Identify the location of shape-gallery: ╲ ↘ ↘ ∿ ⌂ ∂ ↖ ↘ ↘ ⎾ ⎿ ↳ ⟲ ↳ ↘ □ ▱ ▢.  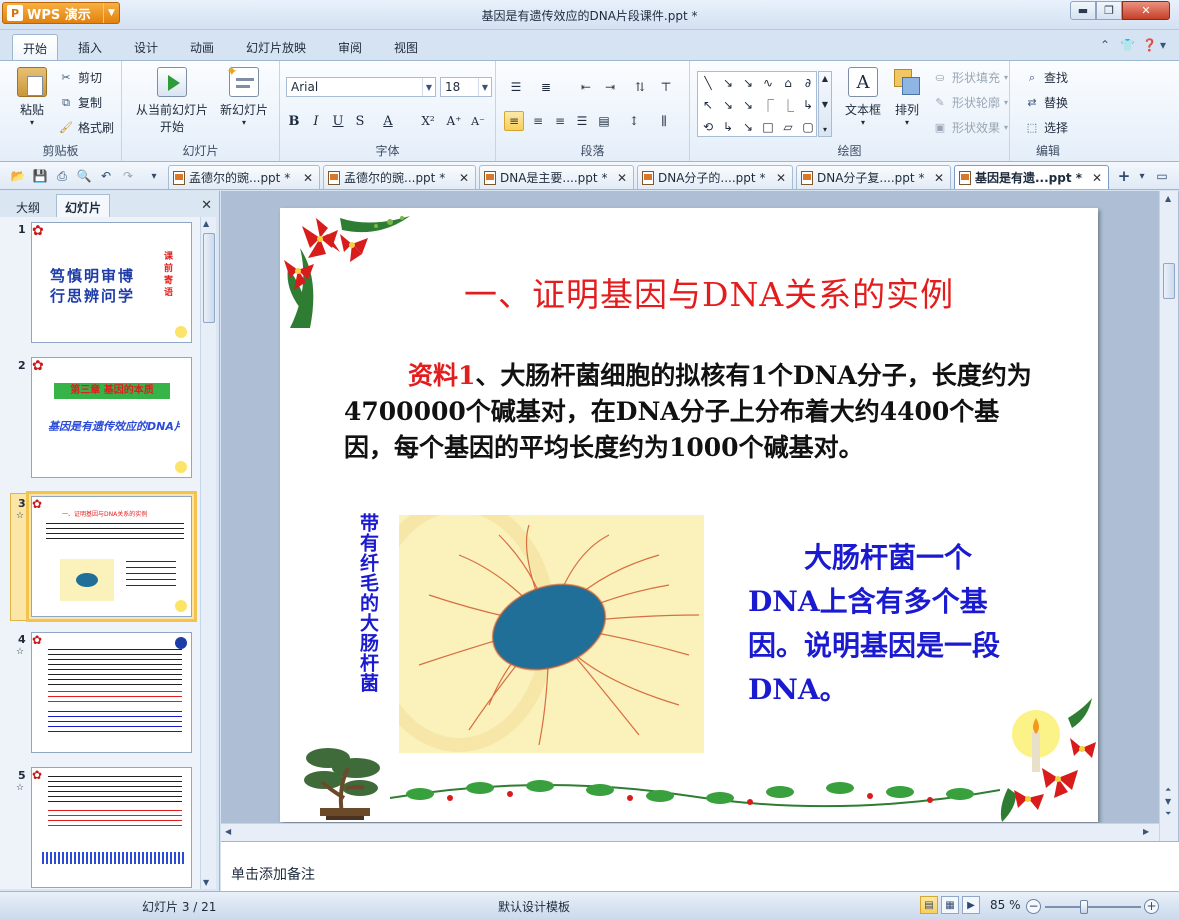
(757, 104).